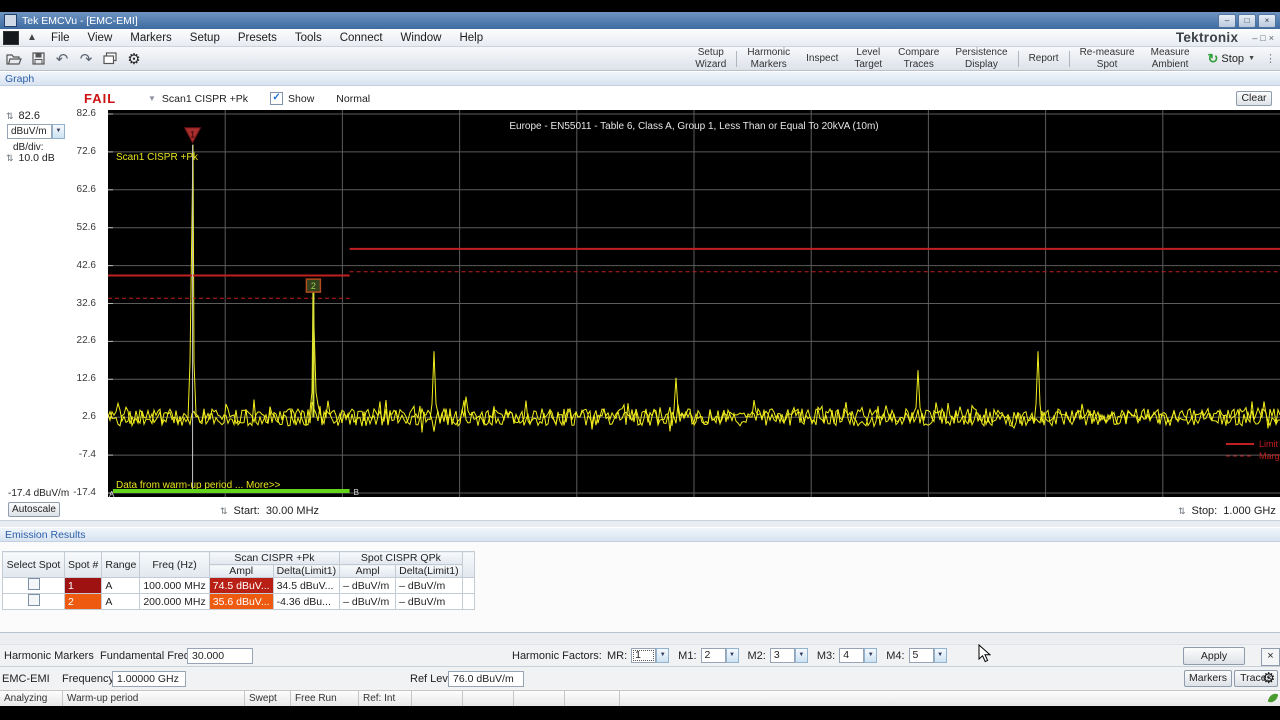 Image resolution: width=1280 pixels, height=720 pixels. What do you see at coordinates (368, 571) in the screenshot?
I see `col-spot-ampl: Ampl` at bounding box center [368, 571].